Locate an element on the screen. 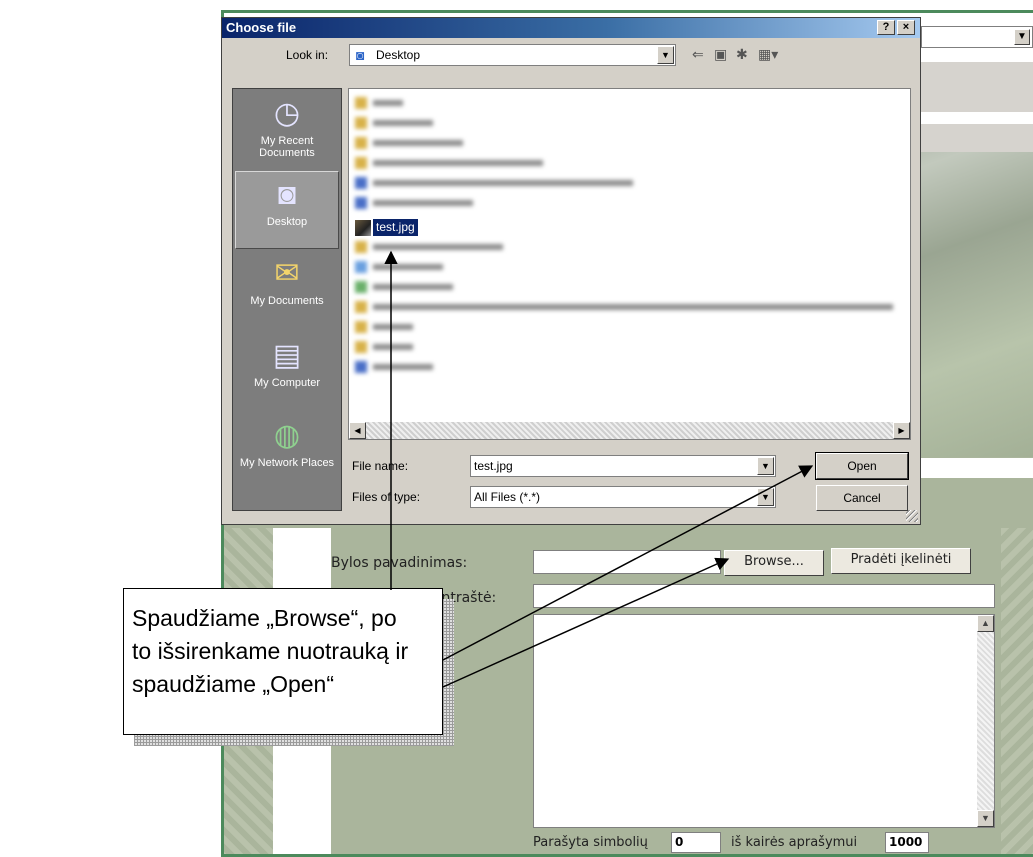 The width and height of the screenshot is (1033, 857). place-recent-documents: ◷ My Recent Documents is located at coordinates (287, 130).